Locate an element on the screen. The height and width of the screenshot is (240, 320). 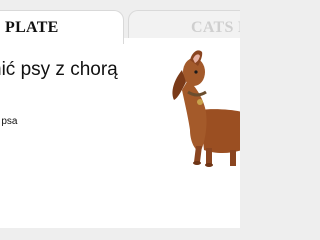
dachshund-dog-image is located at coordinates (206, 108).